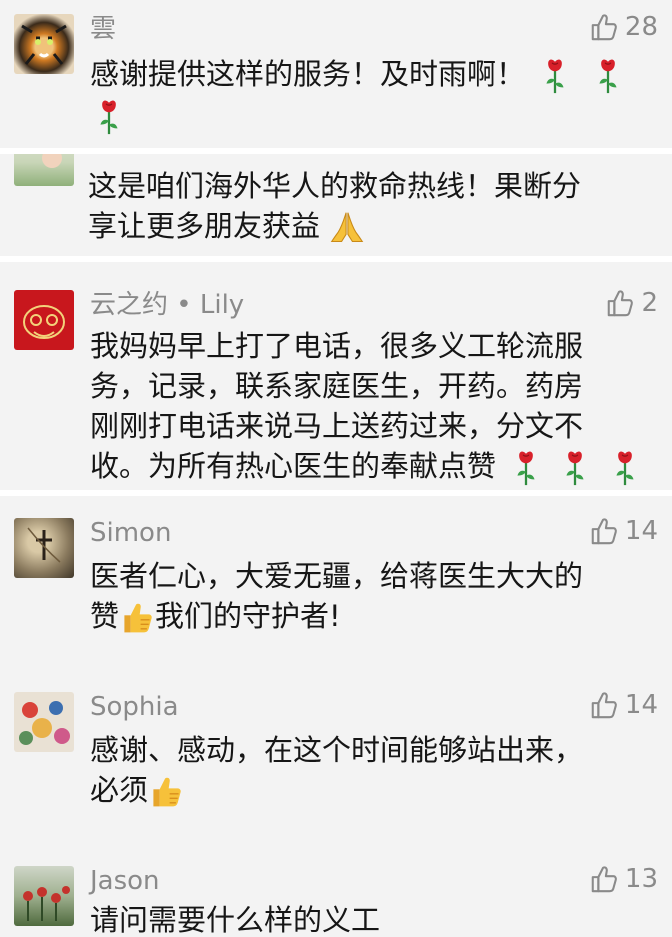  I want to click on comment-line: 享让更多朋友获益, so click(204, 226).